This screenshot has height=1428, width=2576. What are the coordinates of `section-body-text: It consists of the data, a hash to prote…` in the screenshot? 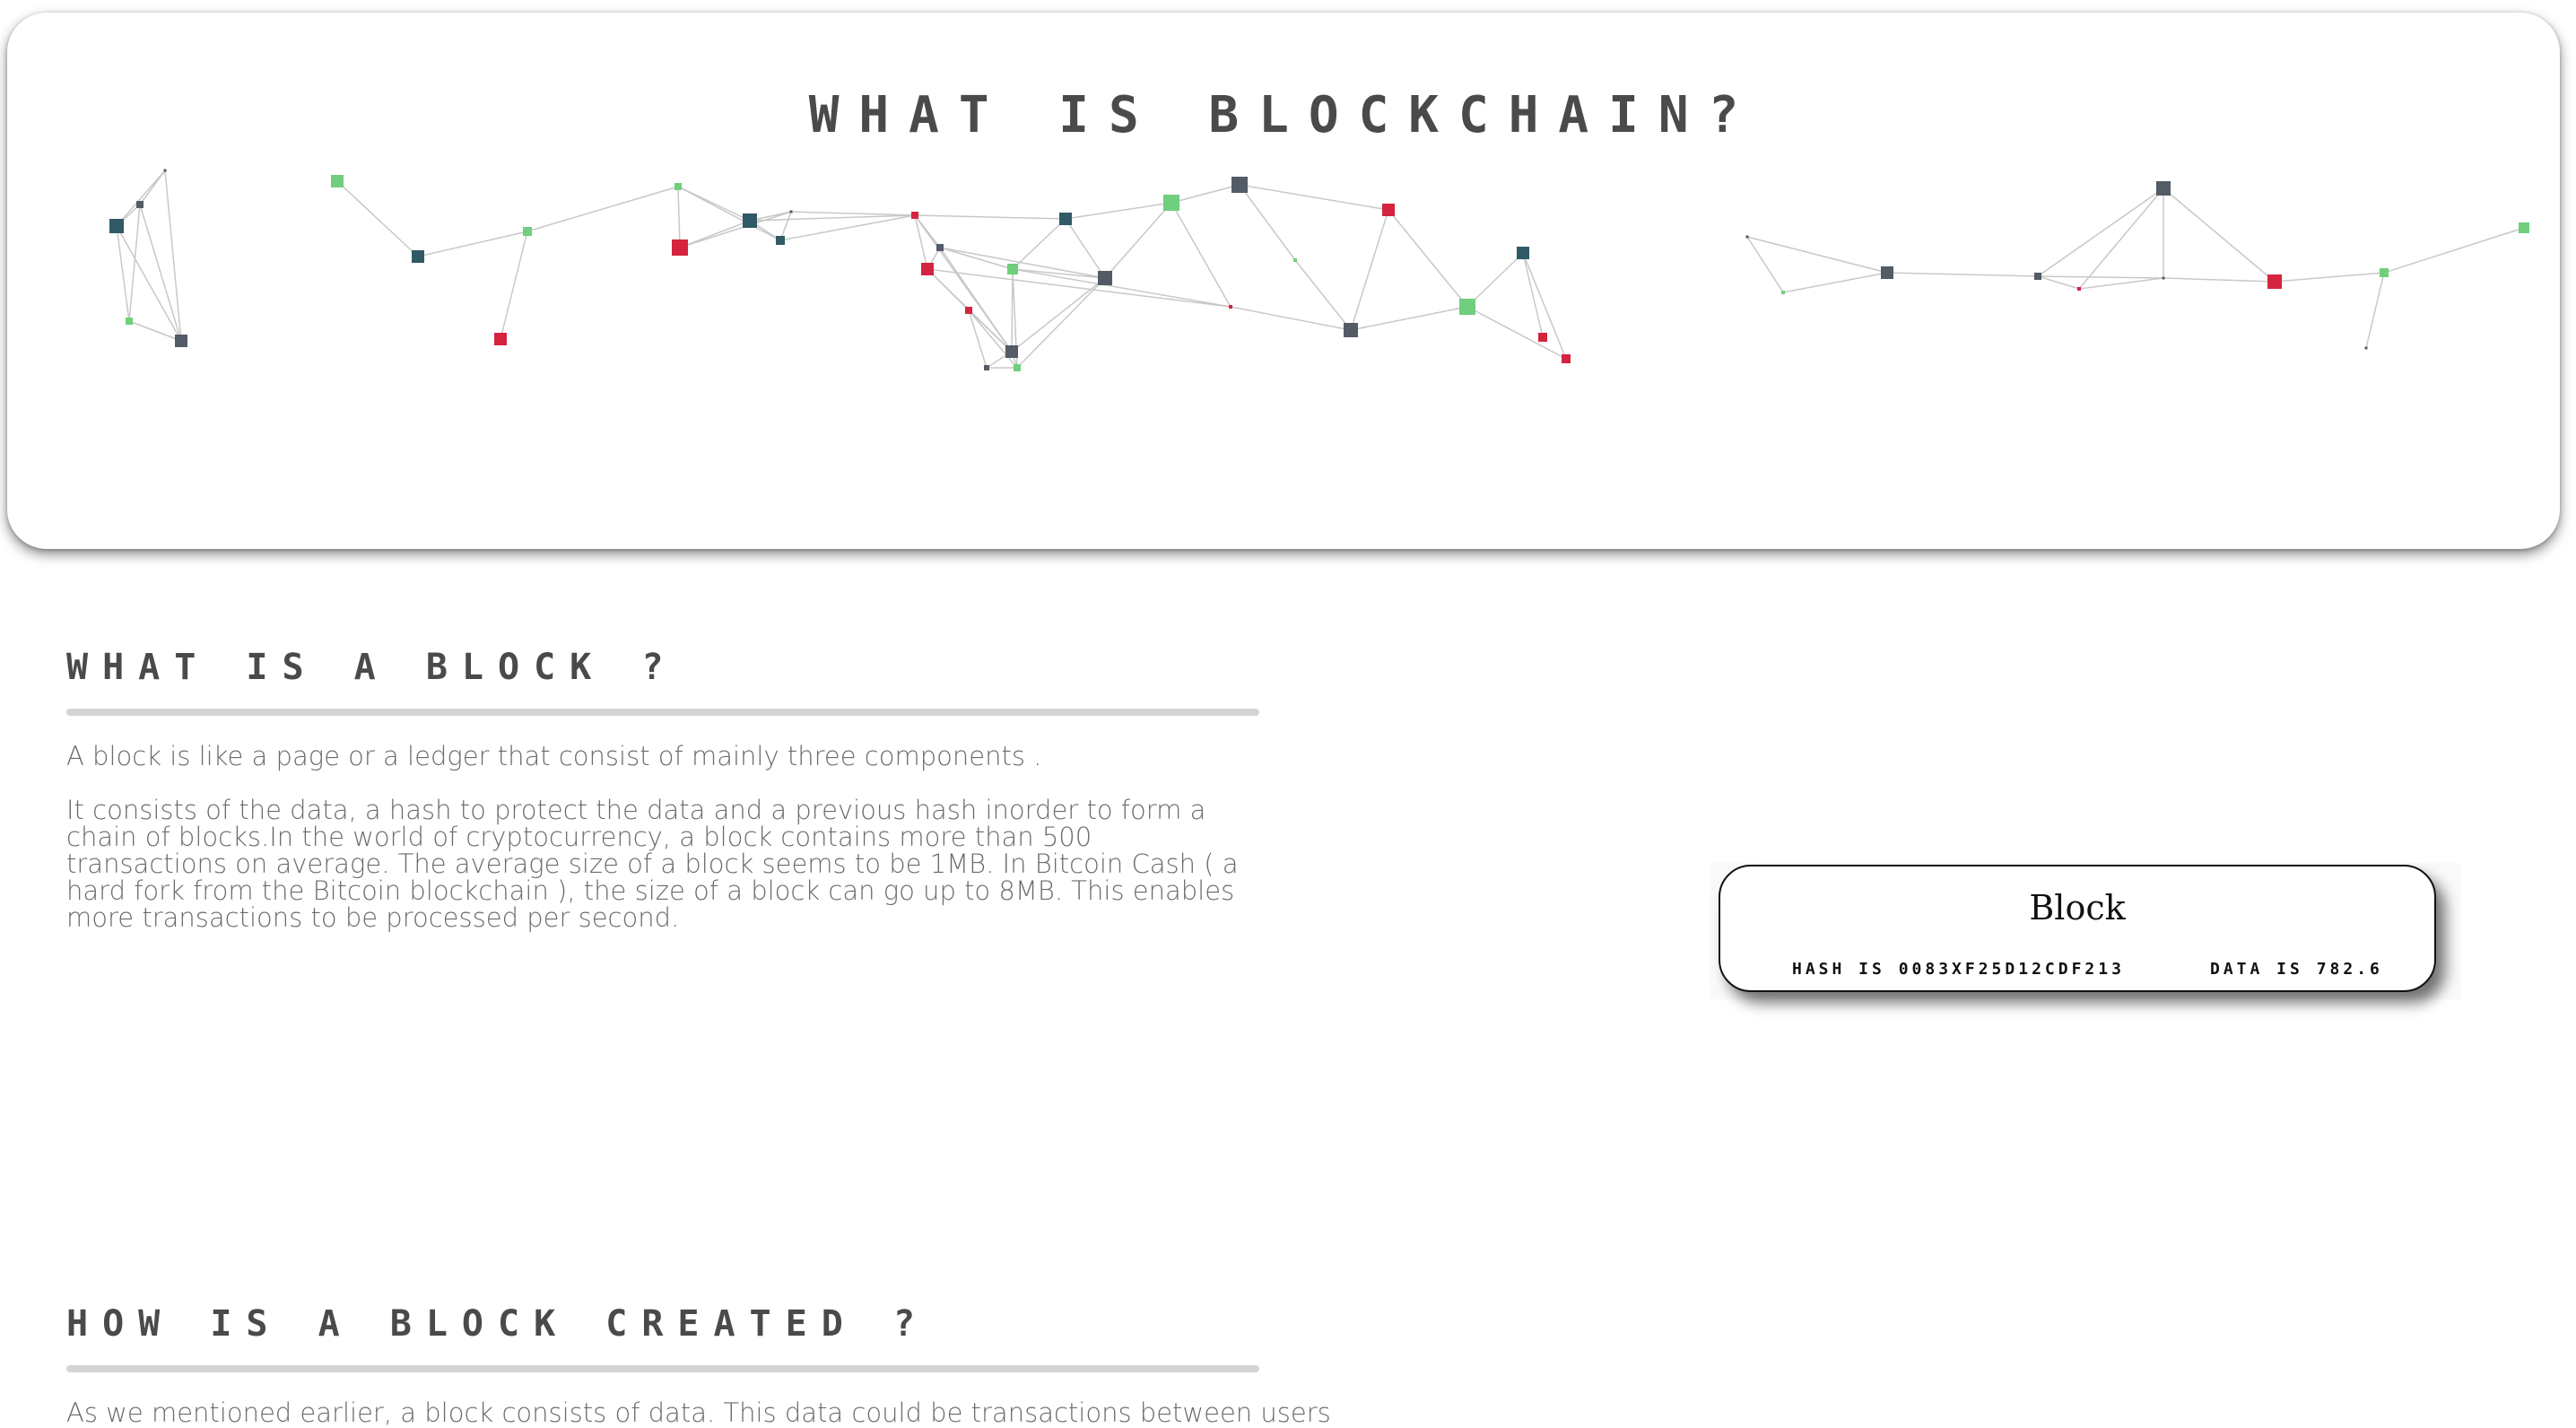 It's located at (652, 864).